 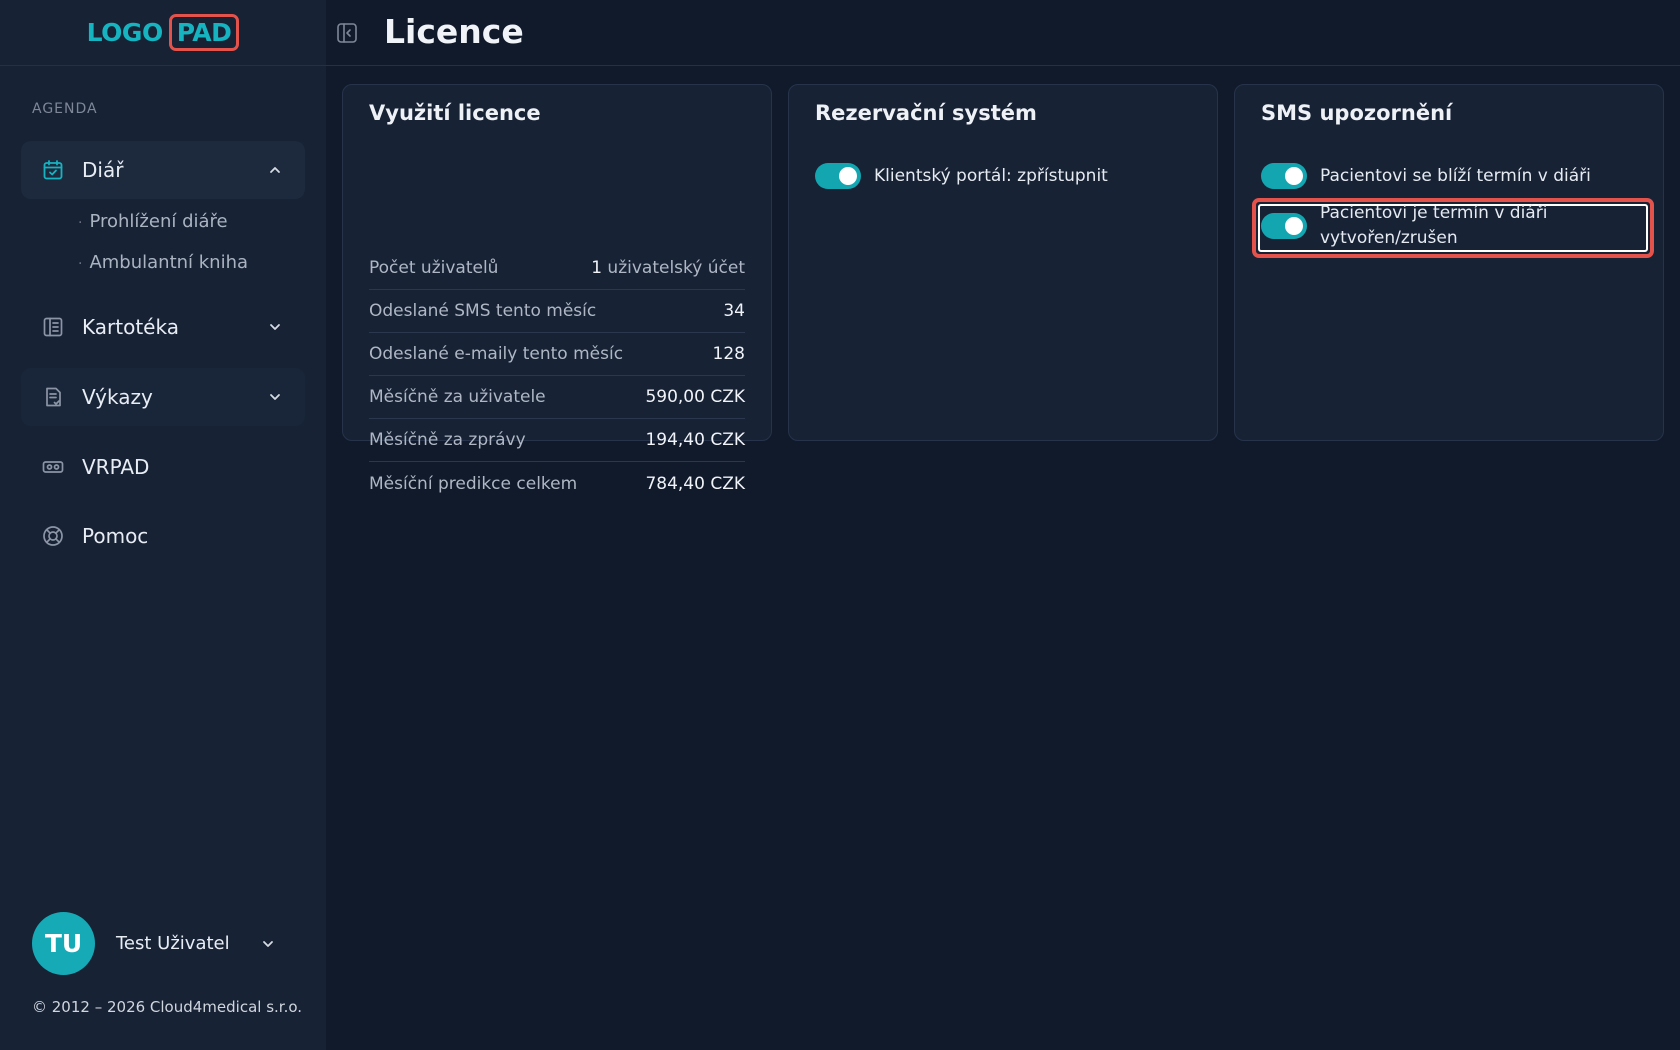 What do you see at coordinates (158, 221) in the screenshot?
I see `sidebar-subitem-label: Prohlížení diáře` at bounding box center [158, 221].